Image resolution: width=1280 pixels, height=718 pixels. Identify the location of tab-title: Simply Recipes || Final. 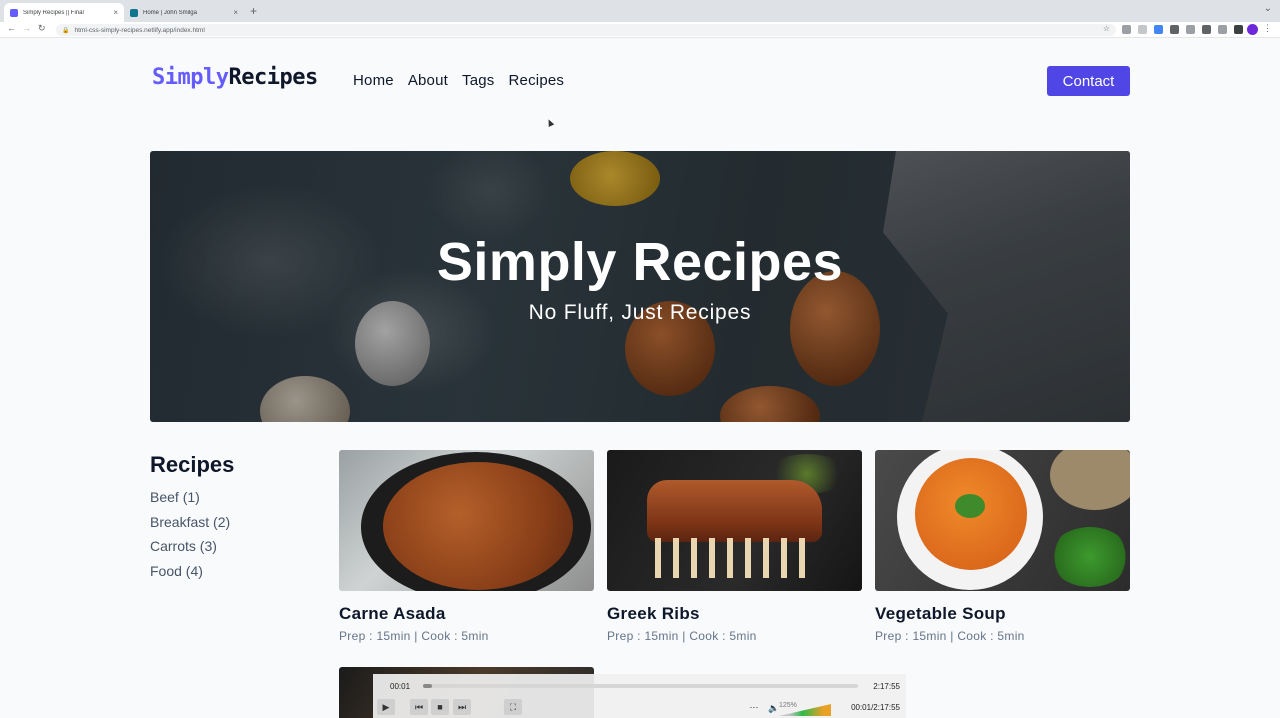
(53, 12).